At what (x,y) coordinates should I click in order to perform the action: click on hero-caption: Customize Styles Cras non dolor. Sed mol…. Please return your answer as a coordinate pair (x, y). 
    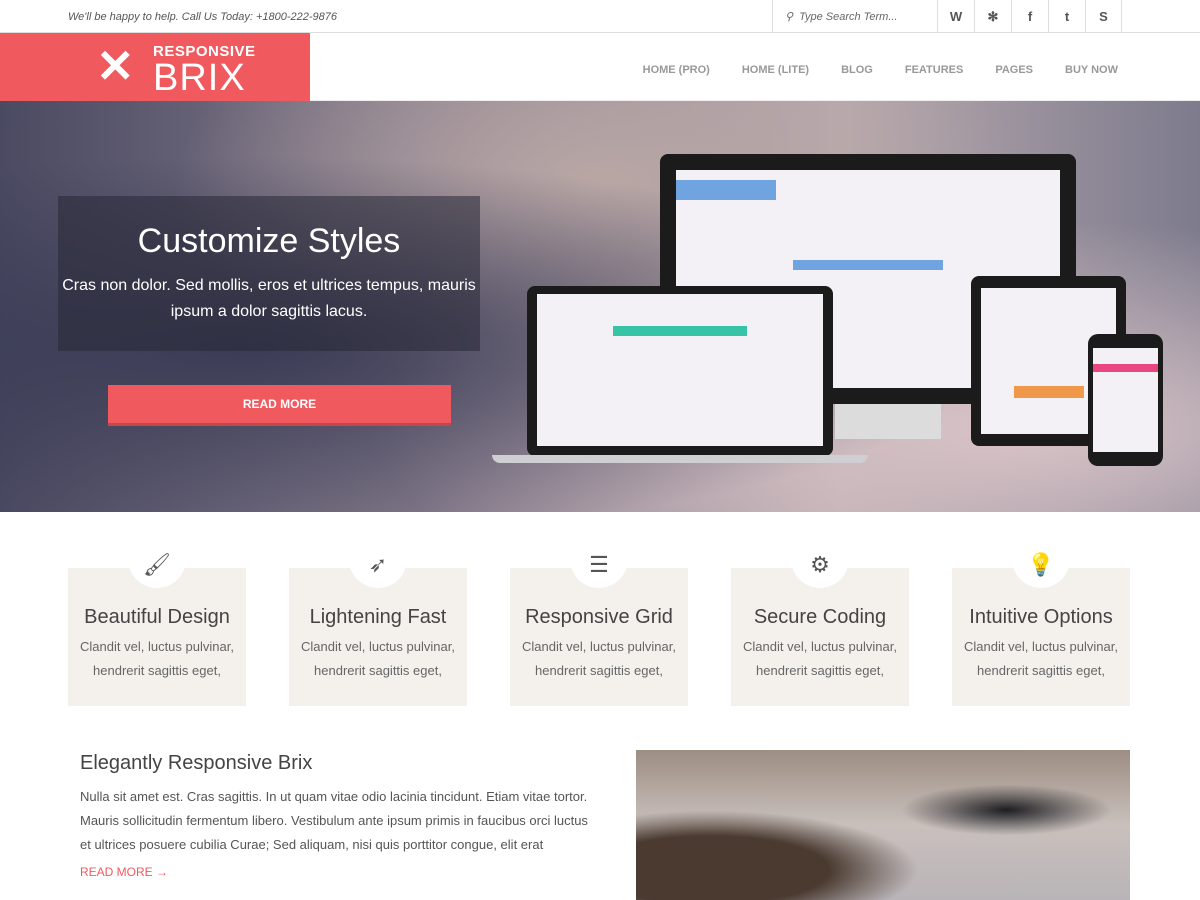
    Looking at the image, I should click on (269, 273).